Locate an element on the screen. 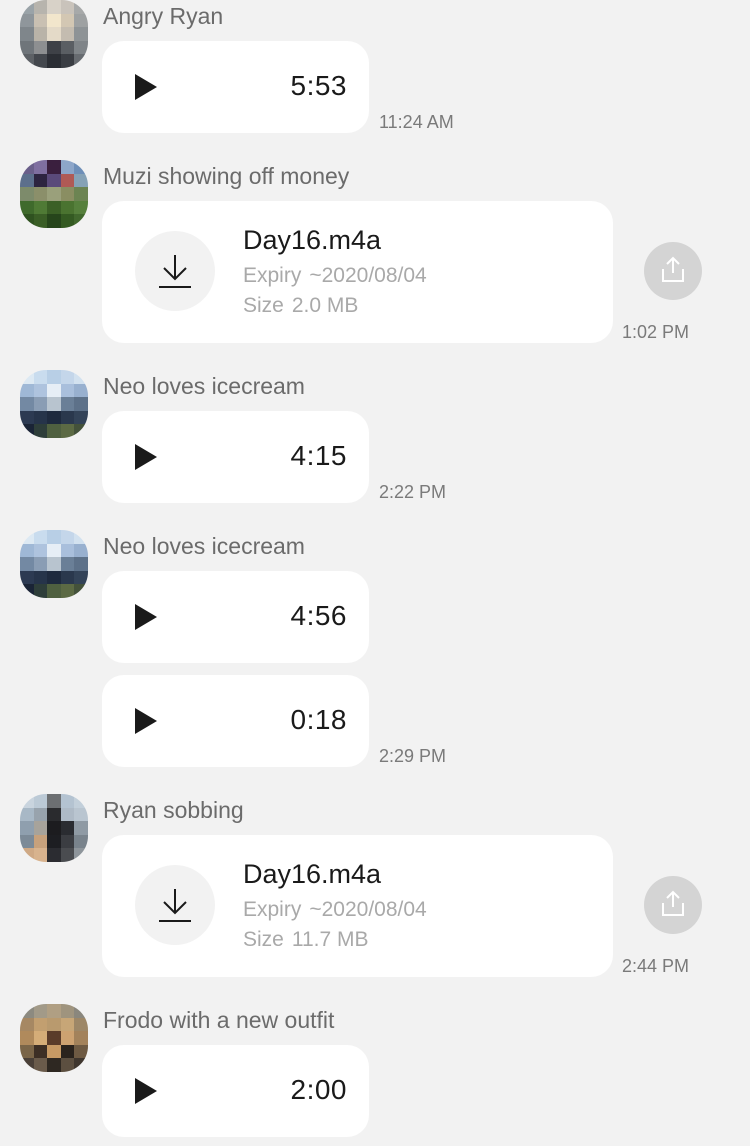 The image size is (750, 1146). file-size: Size 2.0 MB is located at coordinates (300, 306).